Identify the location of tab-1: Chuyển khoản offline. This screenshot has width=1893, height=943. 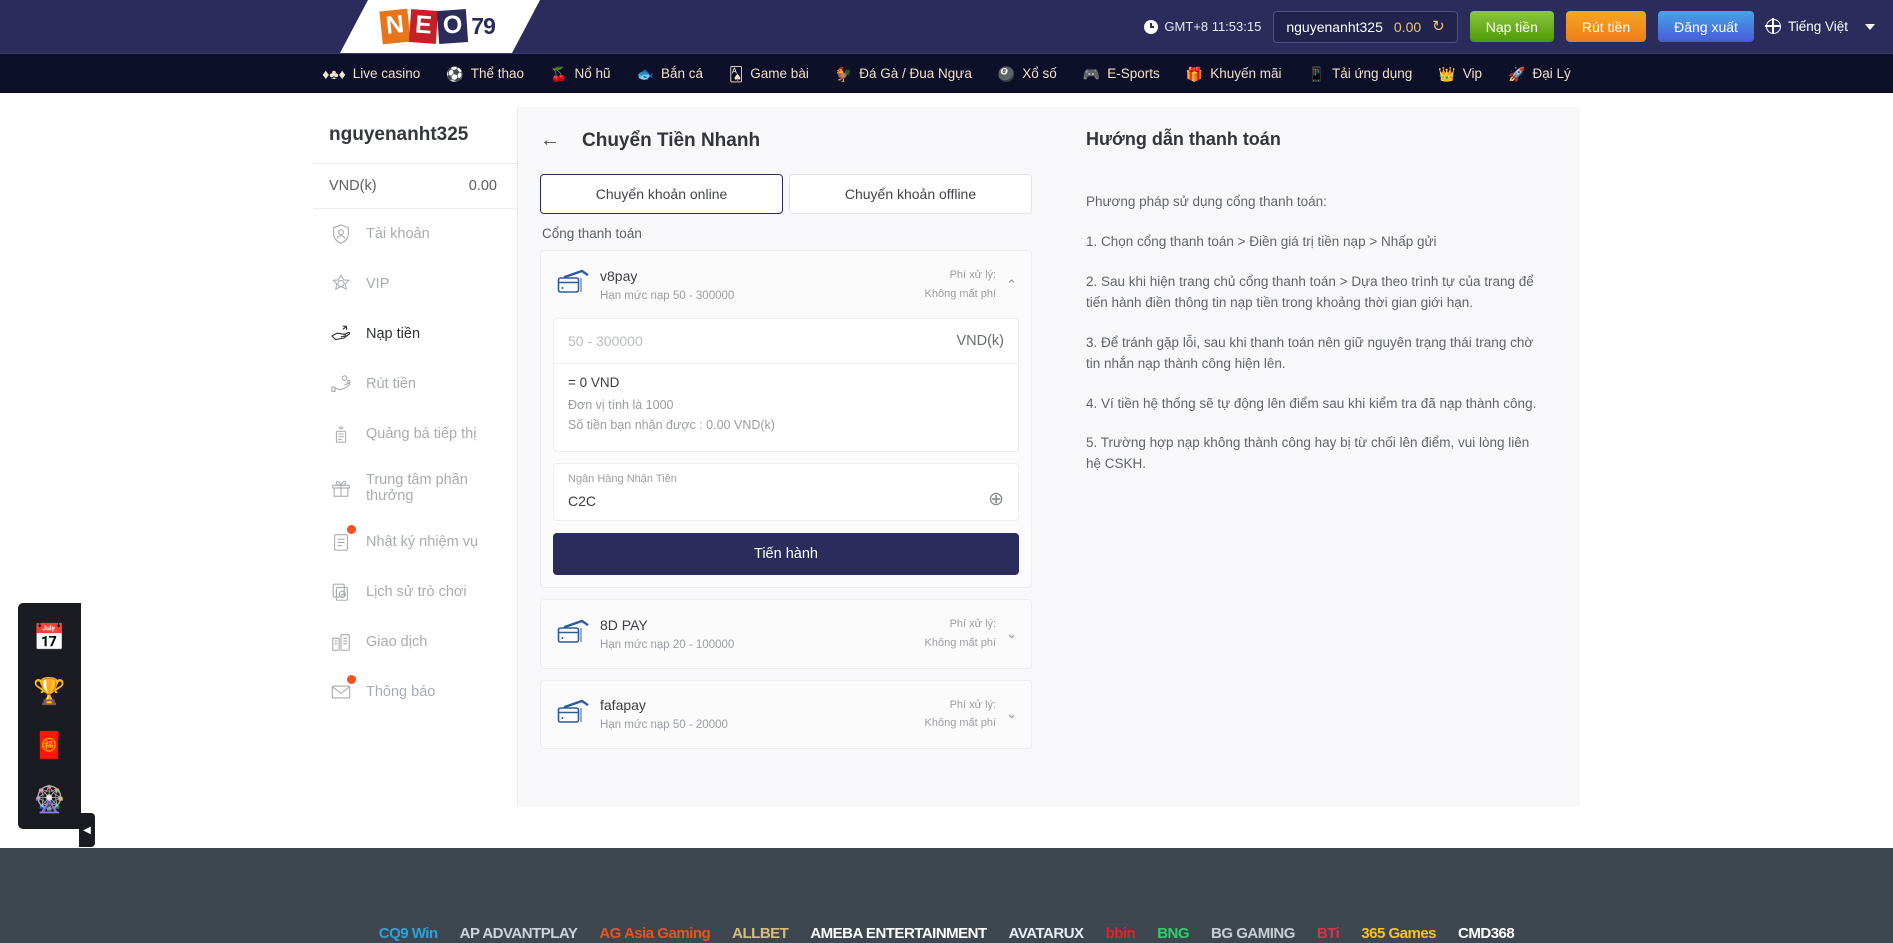
(910, 194).